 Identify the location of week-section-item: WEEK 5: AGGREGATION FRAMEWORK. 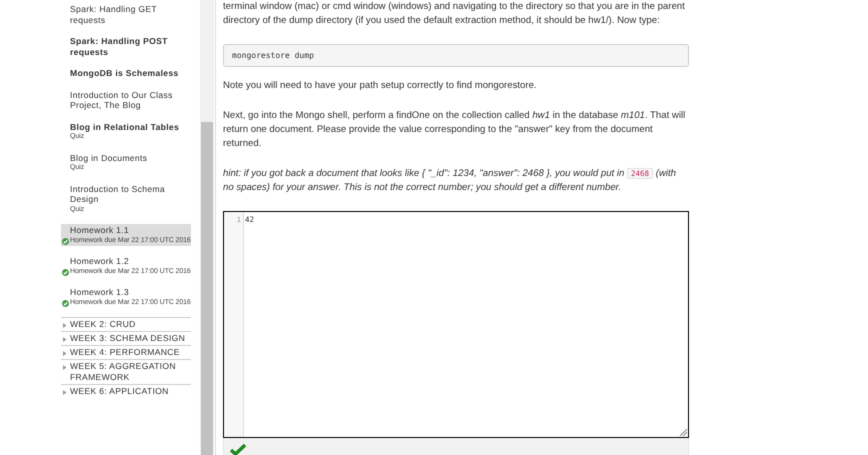
(126, 371).